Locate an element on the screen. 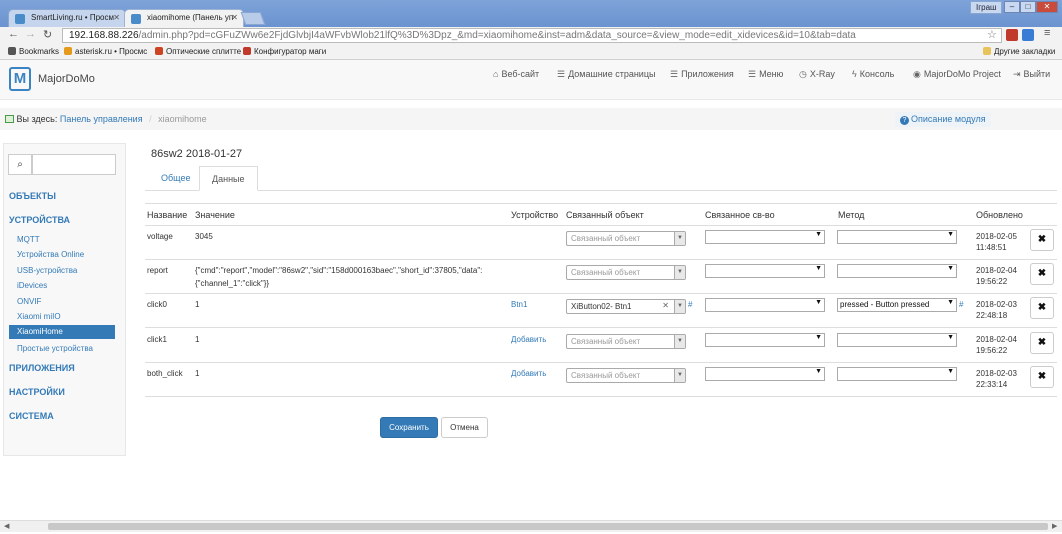  linked-object-select: XiButton02- Btn1 ✕ ▼ is located at coordinates (626, 306).